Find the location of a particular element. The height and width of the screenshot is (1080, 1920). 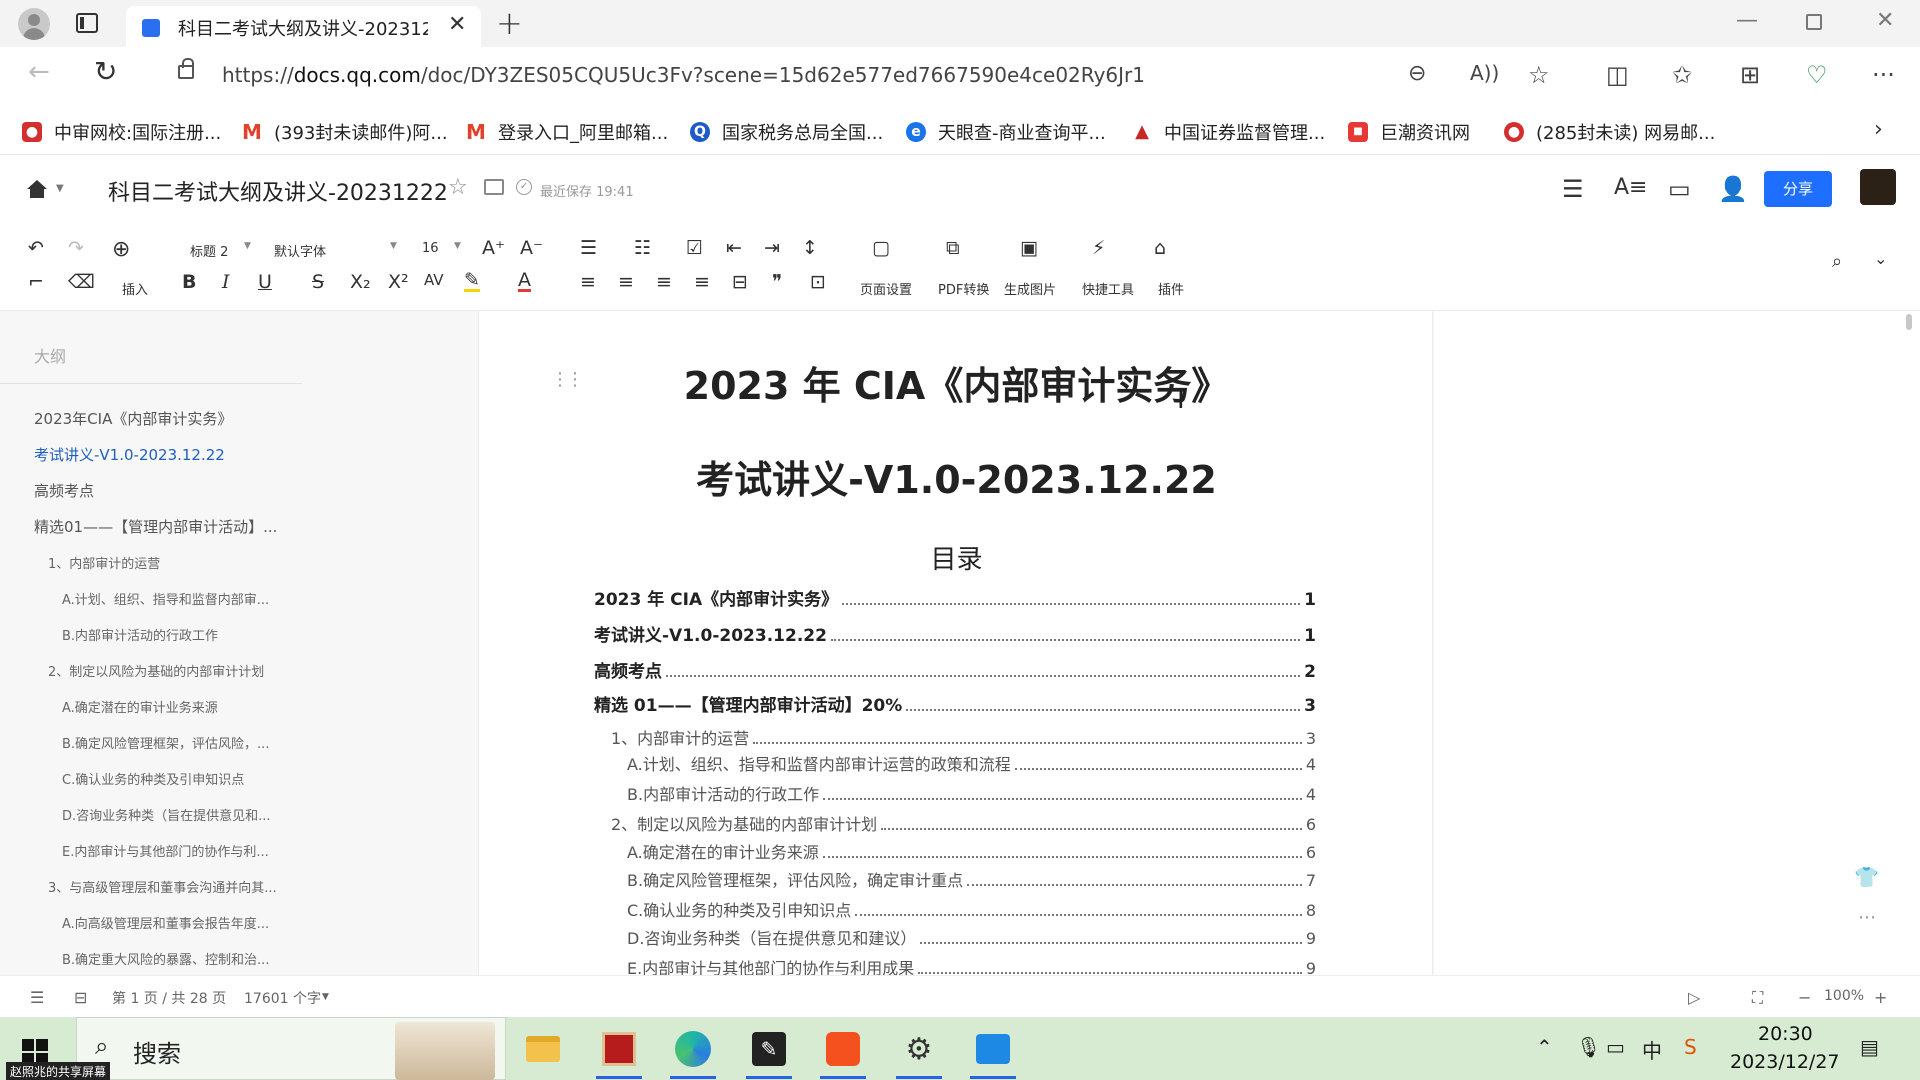

word-count-dropdown-icon: ▼ is located at coordinates (325, 997).